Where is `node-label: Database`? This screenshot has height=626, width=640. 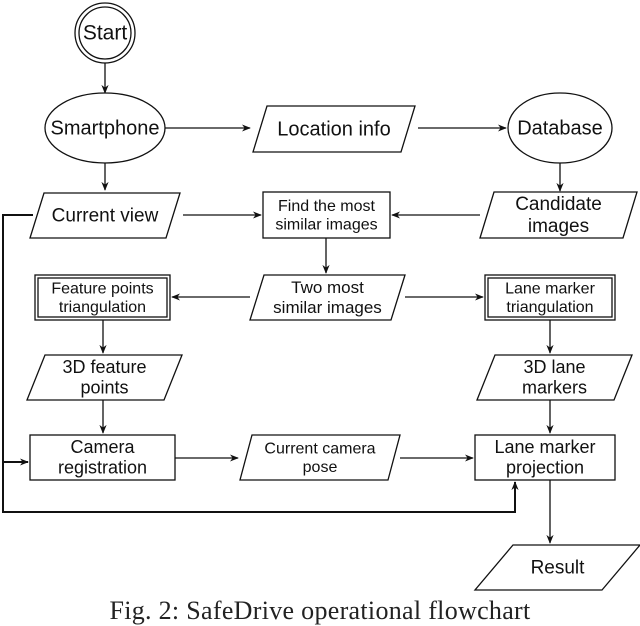
node-label: Database is located at coordinates (560, 128).